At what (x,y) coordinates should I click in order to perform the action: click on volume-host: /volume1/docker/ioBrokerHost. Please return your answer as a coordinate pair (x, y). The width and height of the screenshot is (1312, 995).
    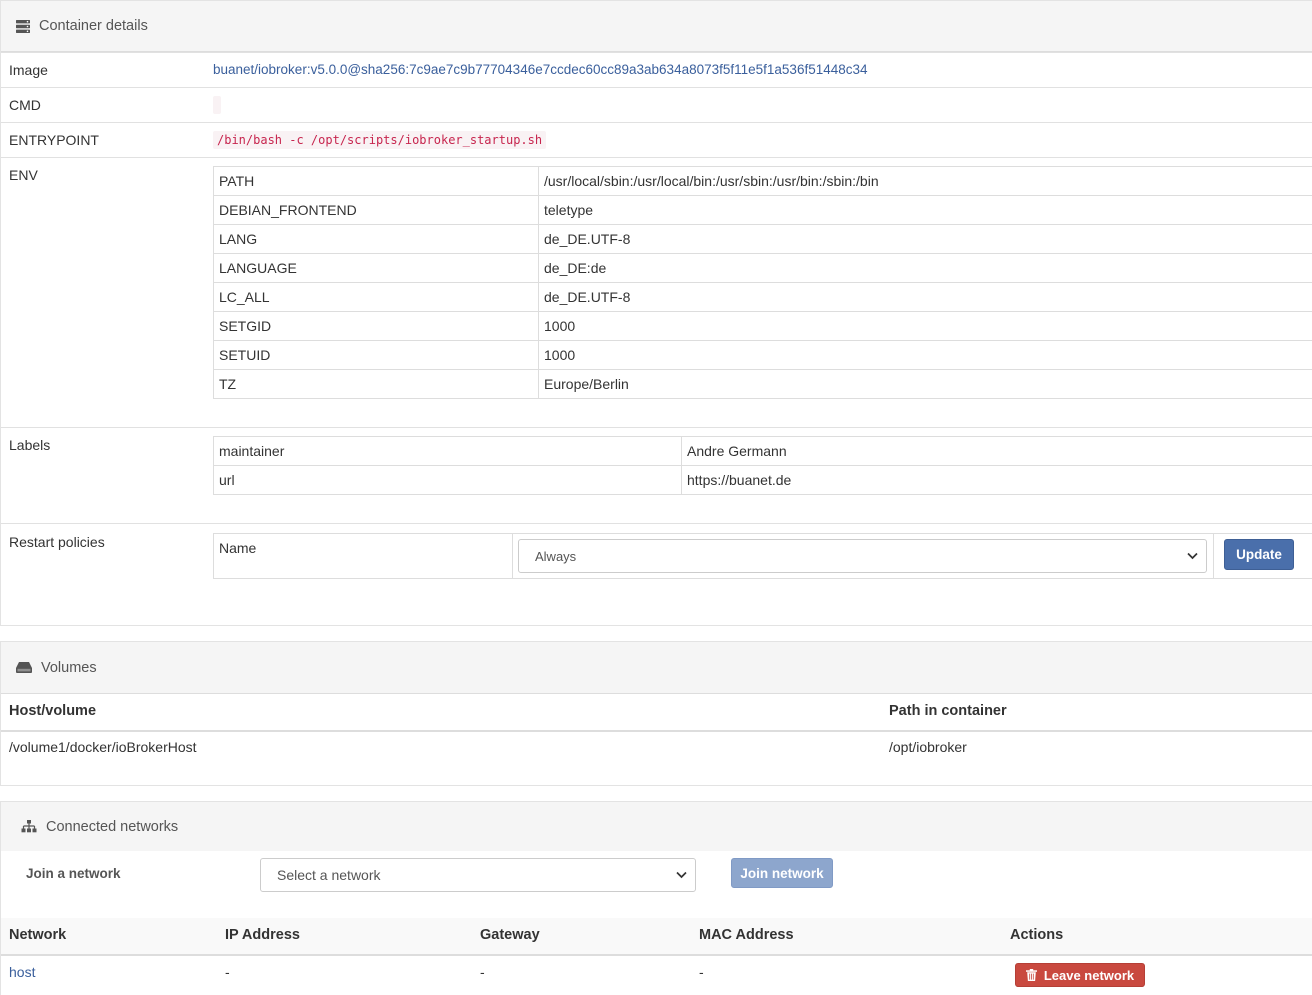
    Looking at the image, I should click on (103, 747).